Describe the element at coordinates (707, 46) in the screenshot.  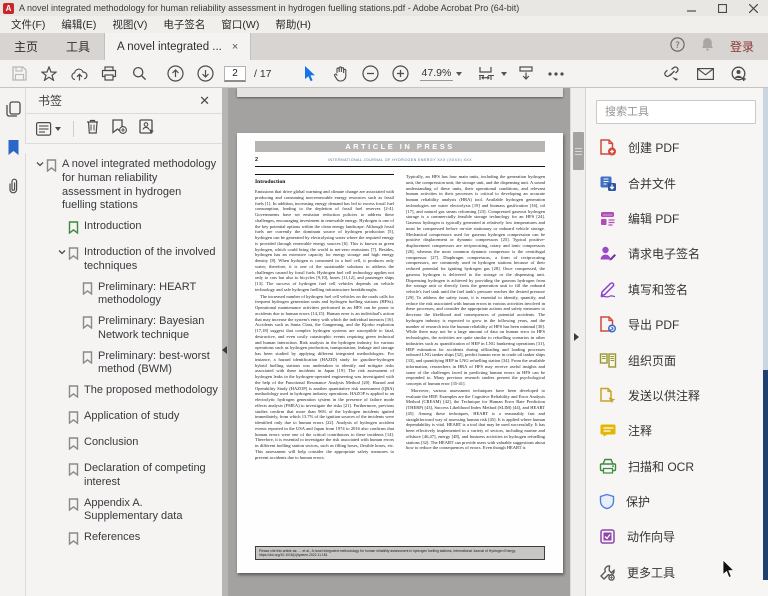
I see `notifications-bell-icon` at that location.